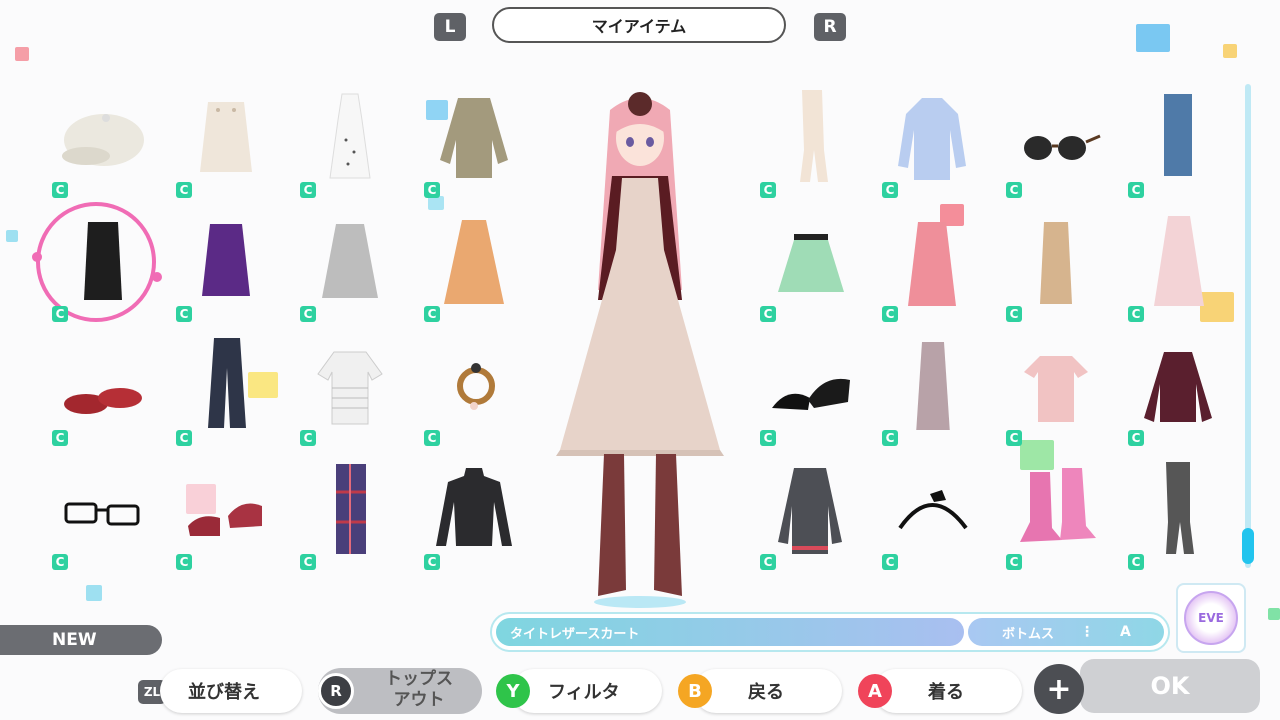  I want to click on gingham-skirt-icon, so click(350, 261).